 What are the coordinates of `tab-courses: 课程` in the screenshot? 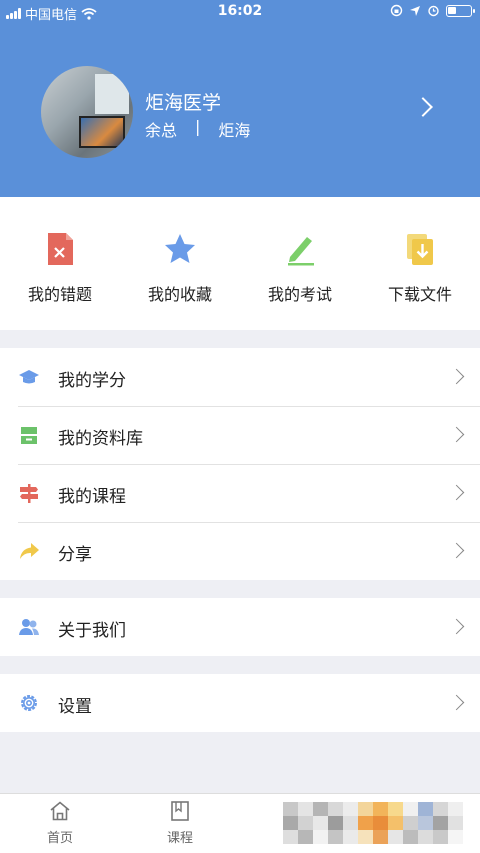 It's located at (180, 823).